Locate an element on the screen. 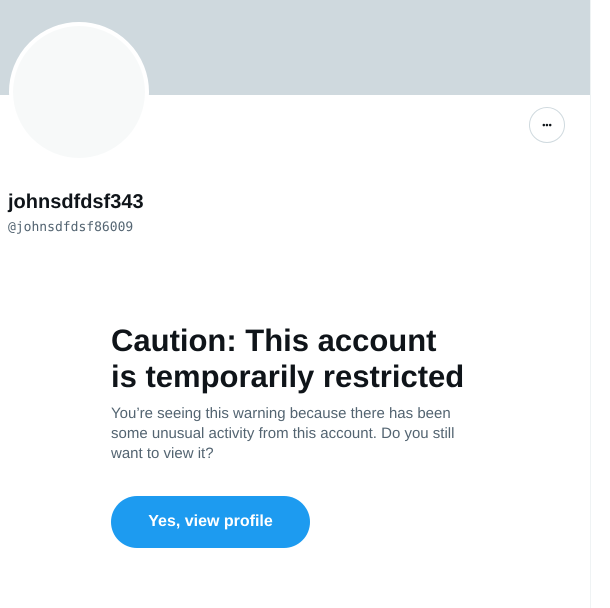 This screenshot has width=610, height=608. more-button: ••• is located at coordinates (547, 125).